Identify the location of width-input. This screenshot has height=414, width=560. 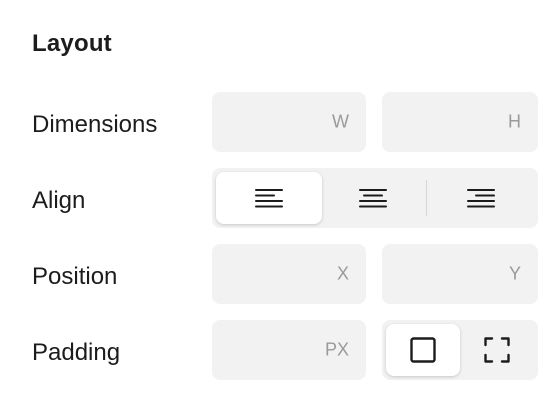
(289, 122).